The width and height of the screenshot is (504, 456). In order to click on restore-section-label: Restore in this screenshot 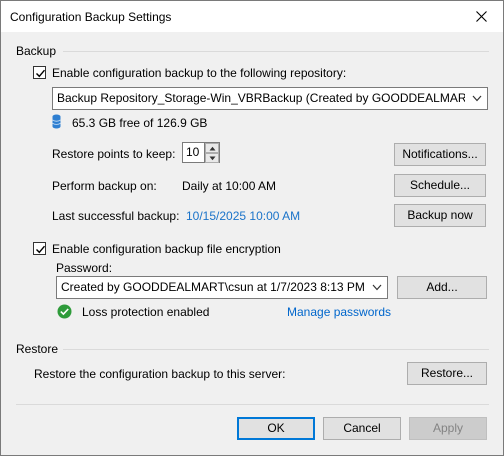, I will do `click(37, 349)`.